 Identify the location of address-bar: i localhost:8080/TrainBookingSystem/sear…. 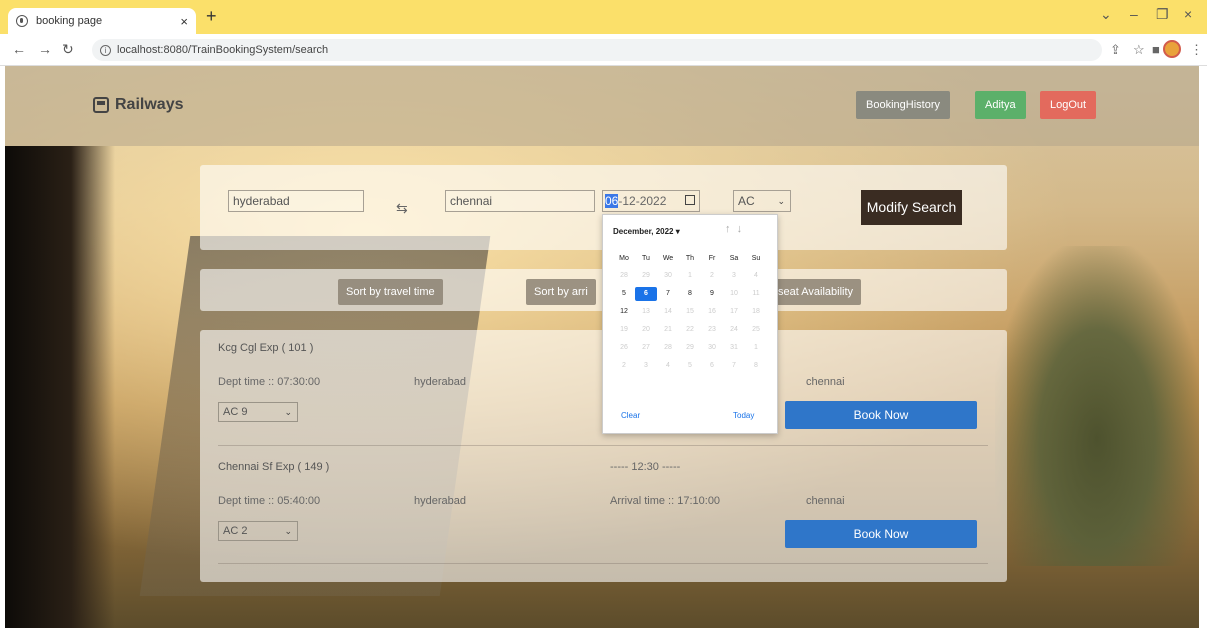
(597, 50).